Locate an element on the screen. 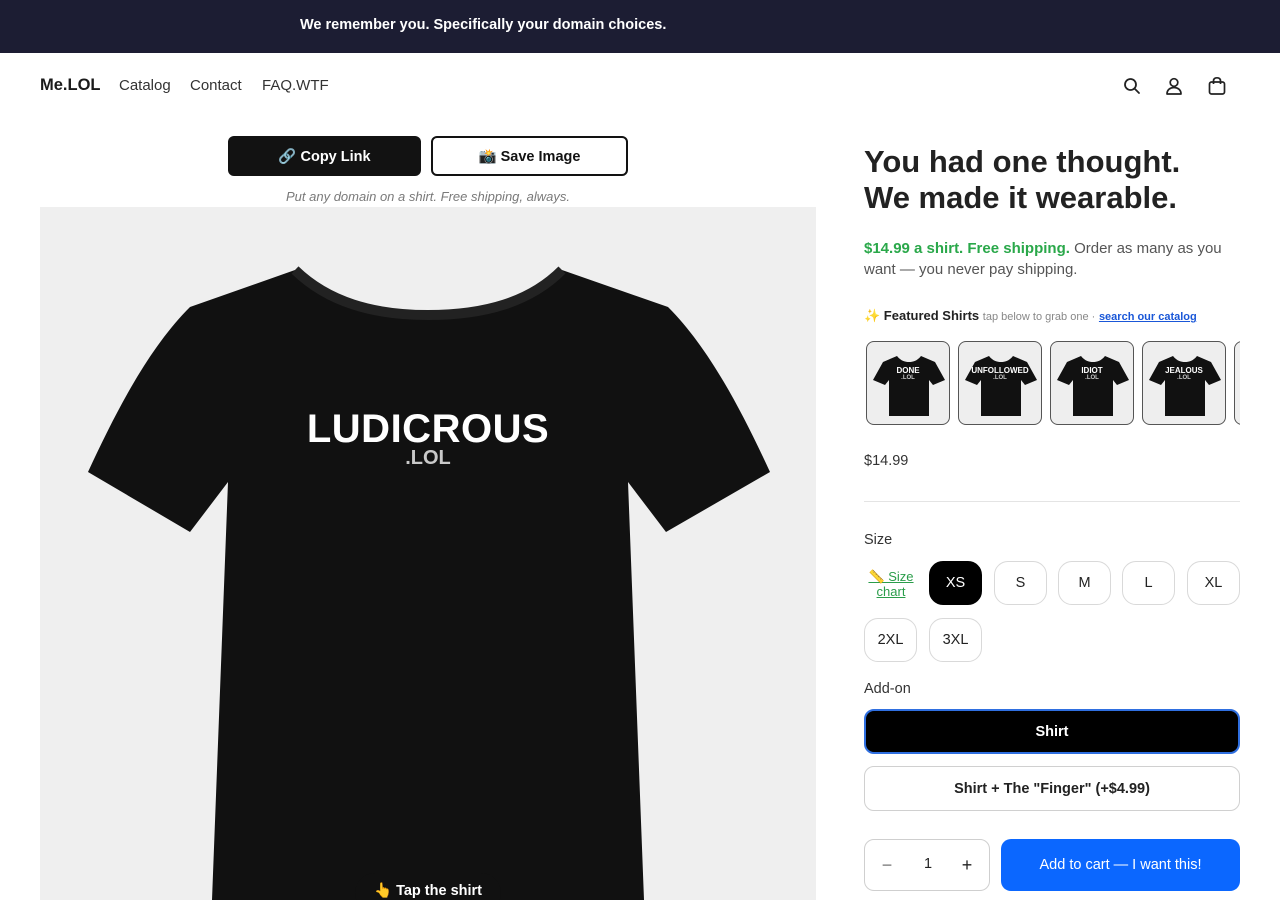 The image size is (1280, 900). featured-shirt-thumb: IDIOT .LOL is located at coordinates (1092, 383).